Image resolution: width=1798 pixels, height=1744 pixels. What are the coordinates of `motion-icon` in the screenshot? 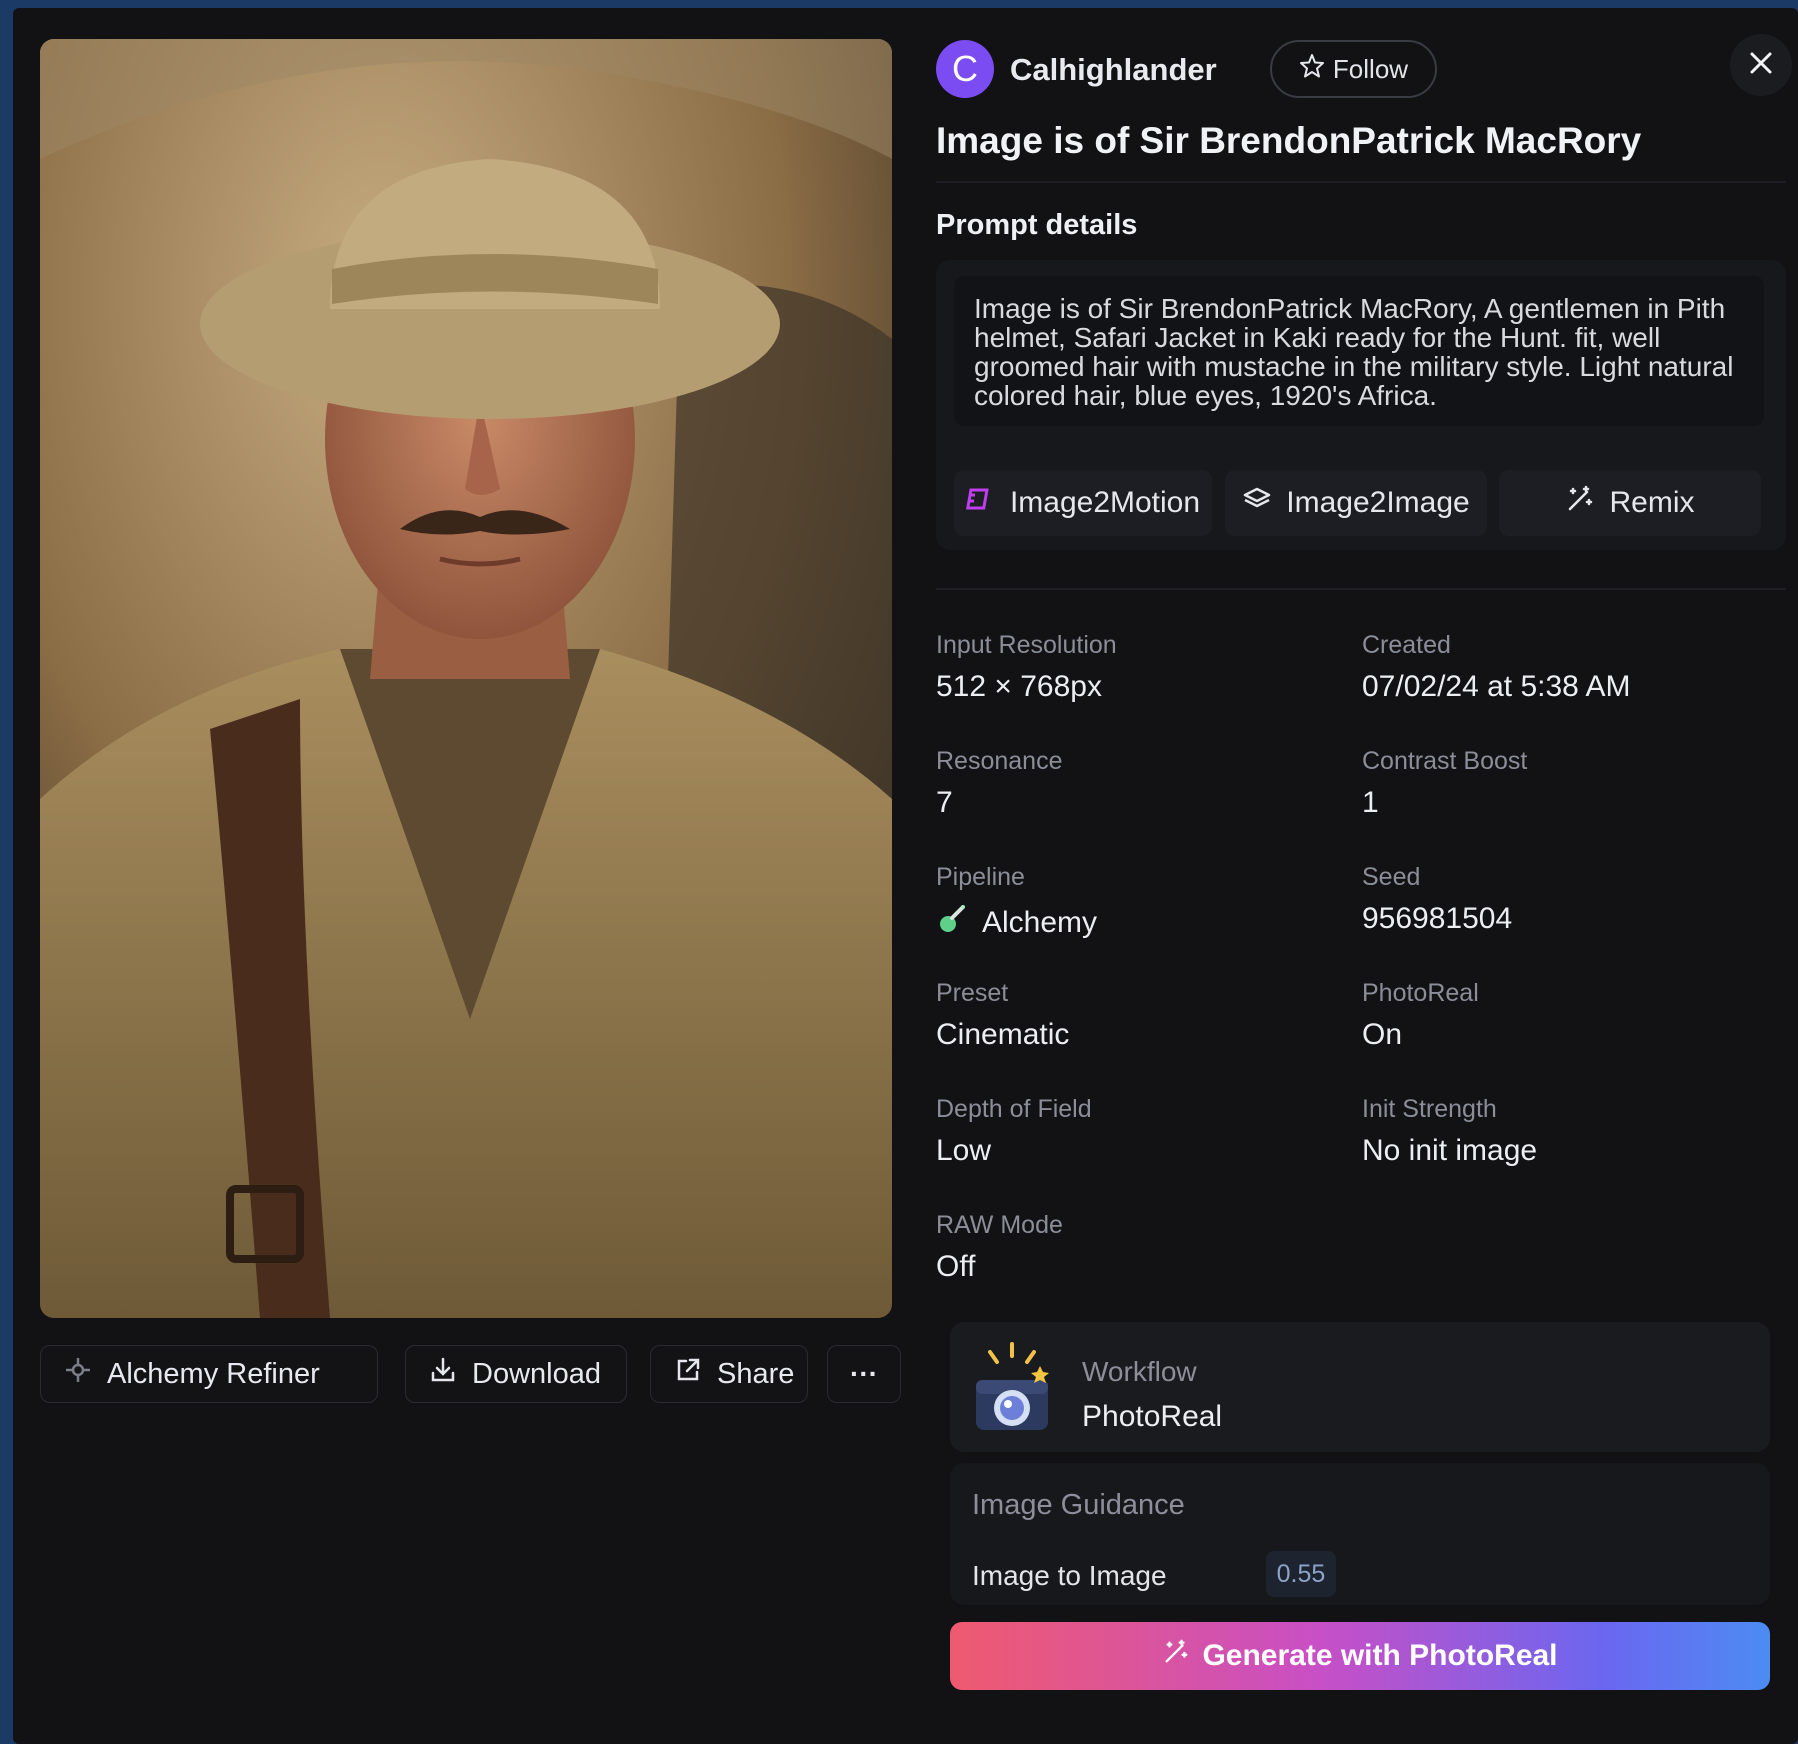 It's located at (980, 503).